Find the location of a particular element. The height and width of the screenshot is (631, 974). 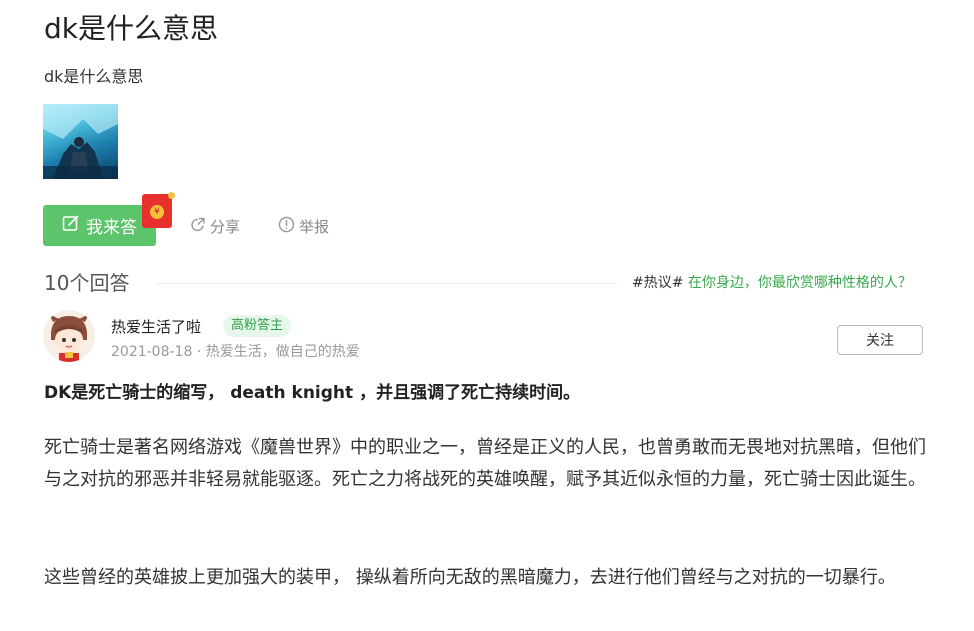

answer-summary: DK是死亡骑士的缩写， death knight ，并且强调了死亡持续时间。 is located at coordinates (312, 393).